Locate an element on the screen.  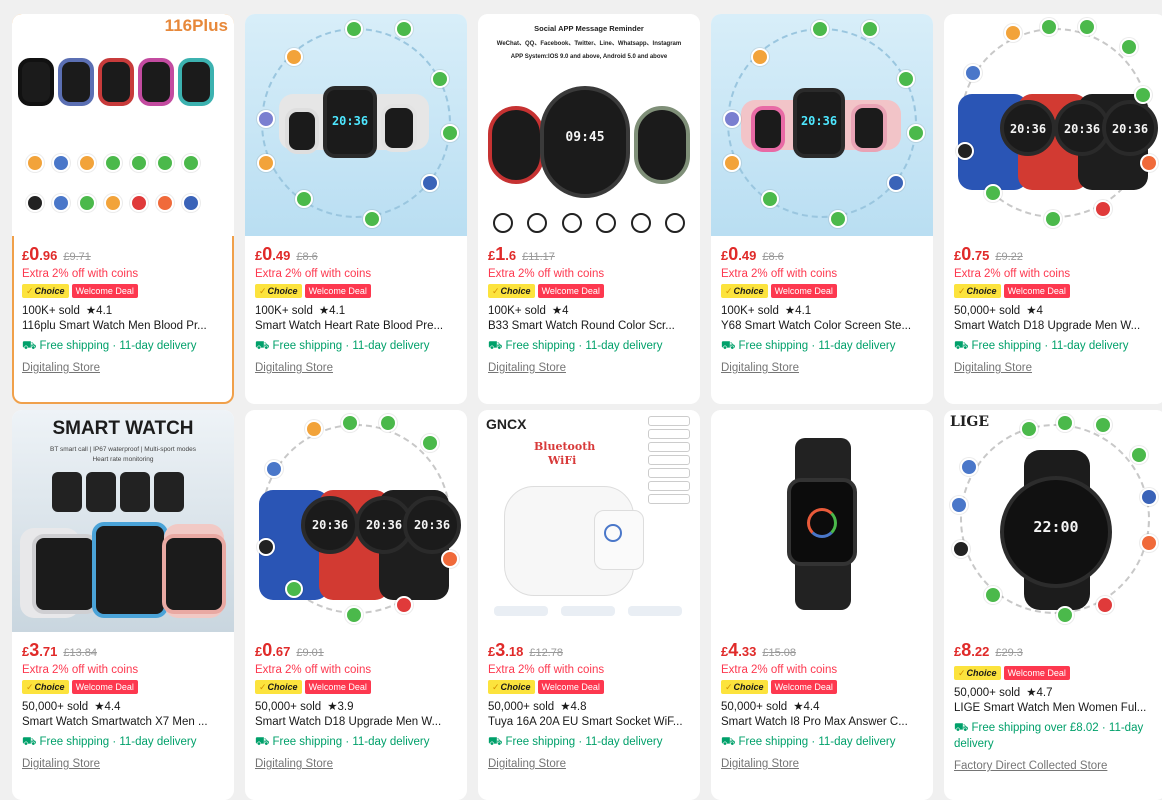
image-brand-text: LIGE is located at coordinates (970, 422).